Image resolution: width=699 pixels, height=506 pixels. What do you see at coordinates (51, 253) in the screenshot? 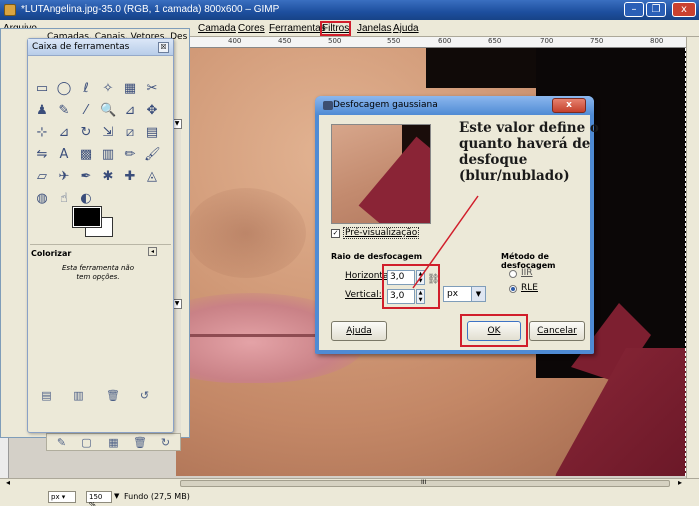
I see `tool-options-title: Colorizar` at bounding box center [51, 253].